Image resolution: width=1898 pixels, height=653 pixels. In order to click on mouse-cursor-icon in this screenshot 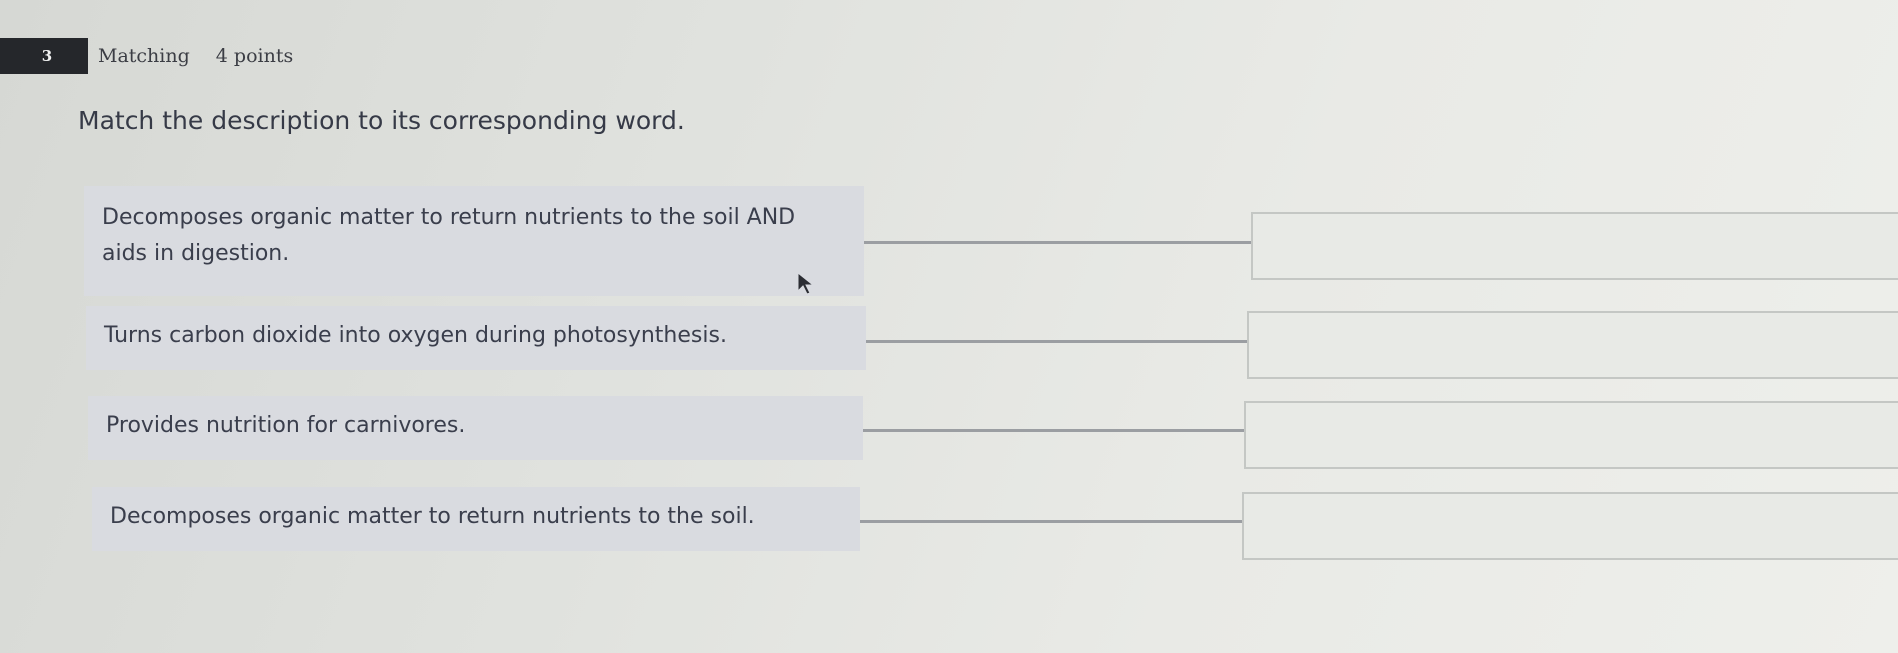, I will do `click(806, 283)`.